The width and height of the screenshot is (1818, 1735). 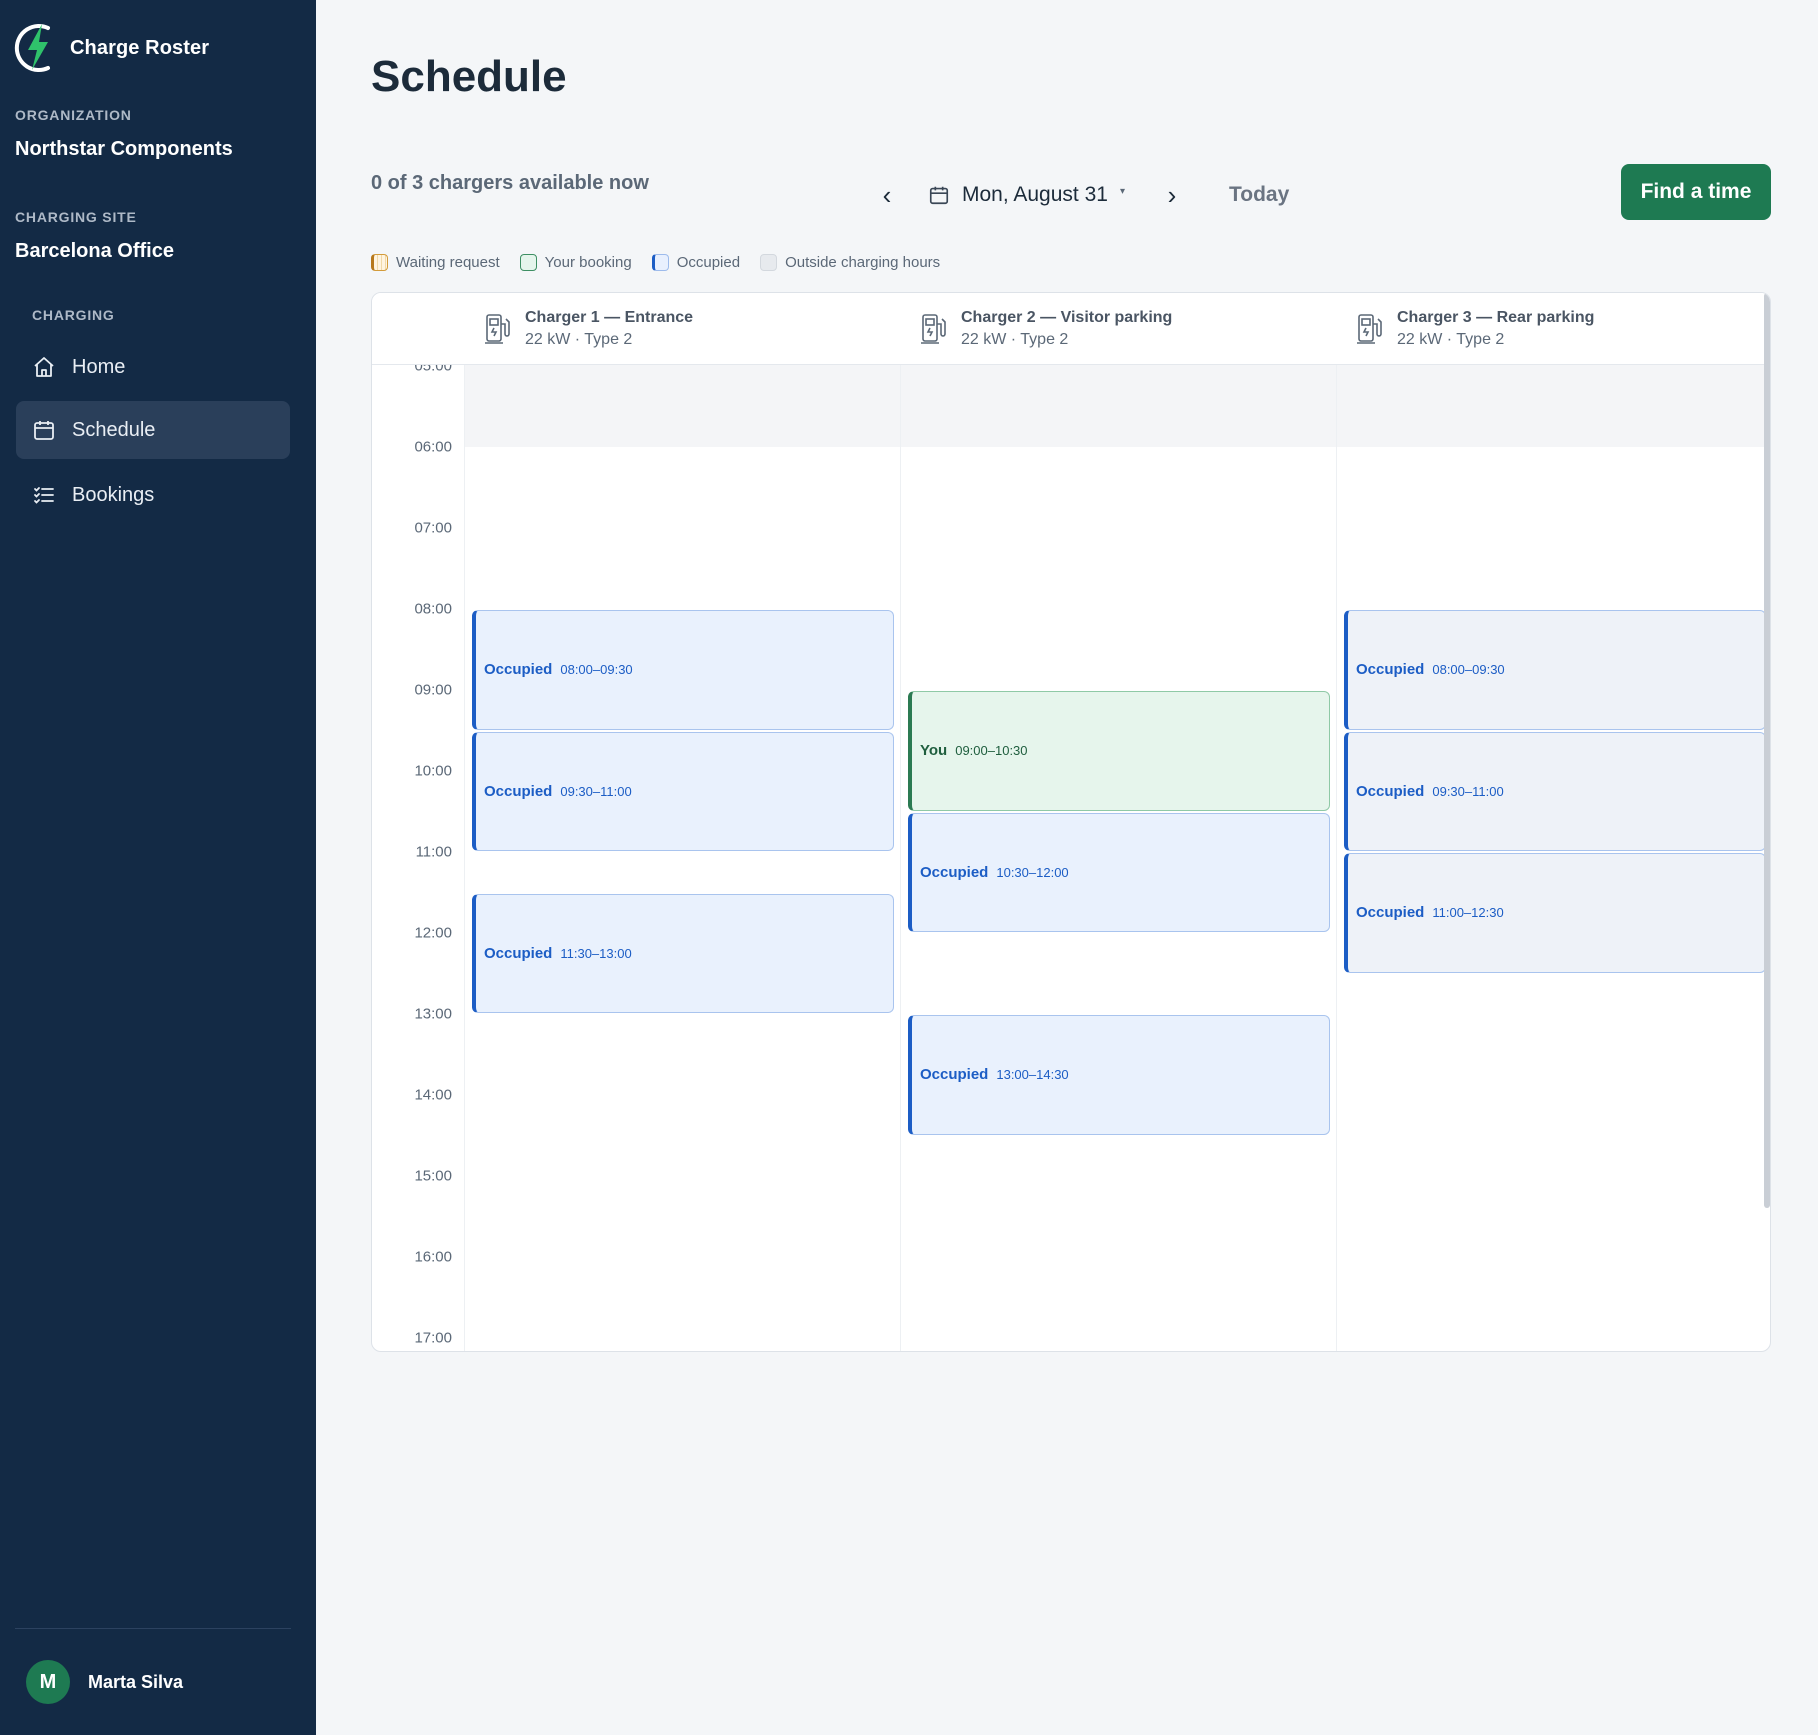 I want to click on sidebar-item-bookings: Bookings, so click(x=153, y=495).